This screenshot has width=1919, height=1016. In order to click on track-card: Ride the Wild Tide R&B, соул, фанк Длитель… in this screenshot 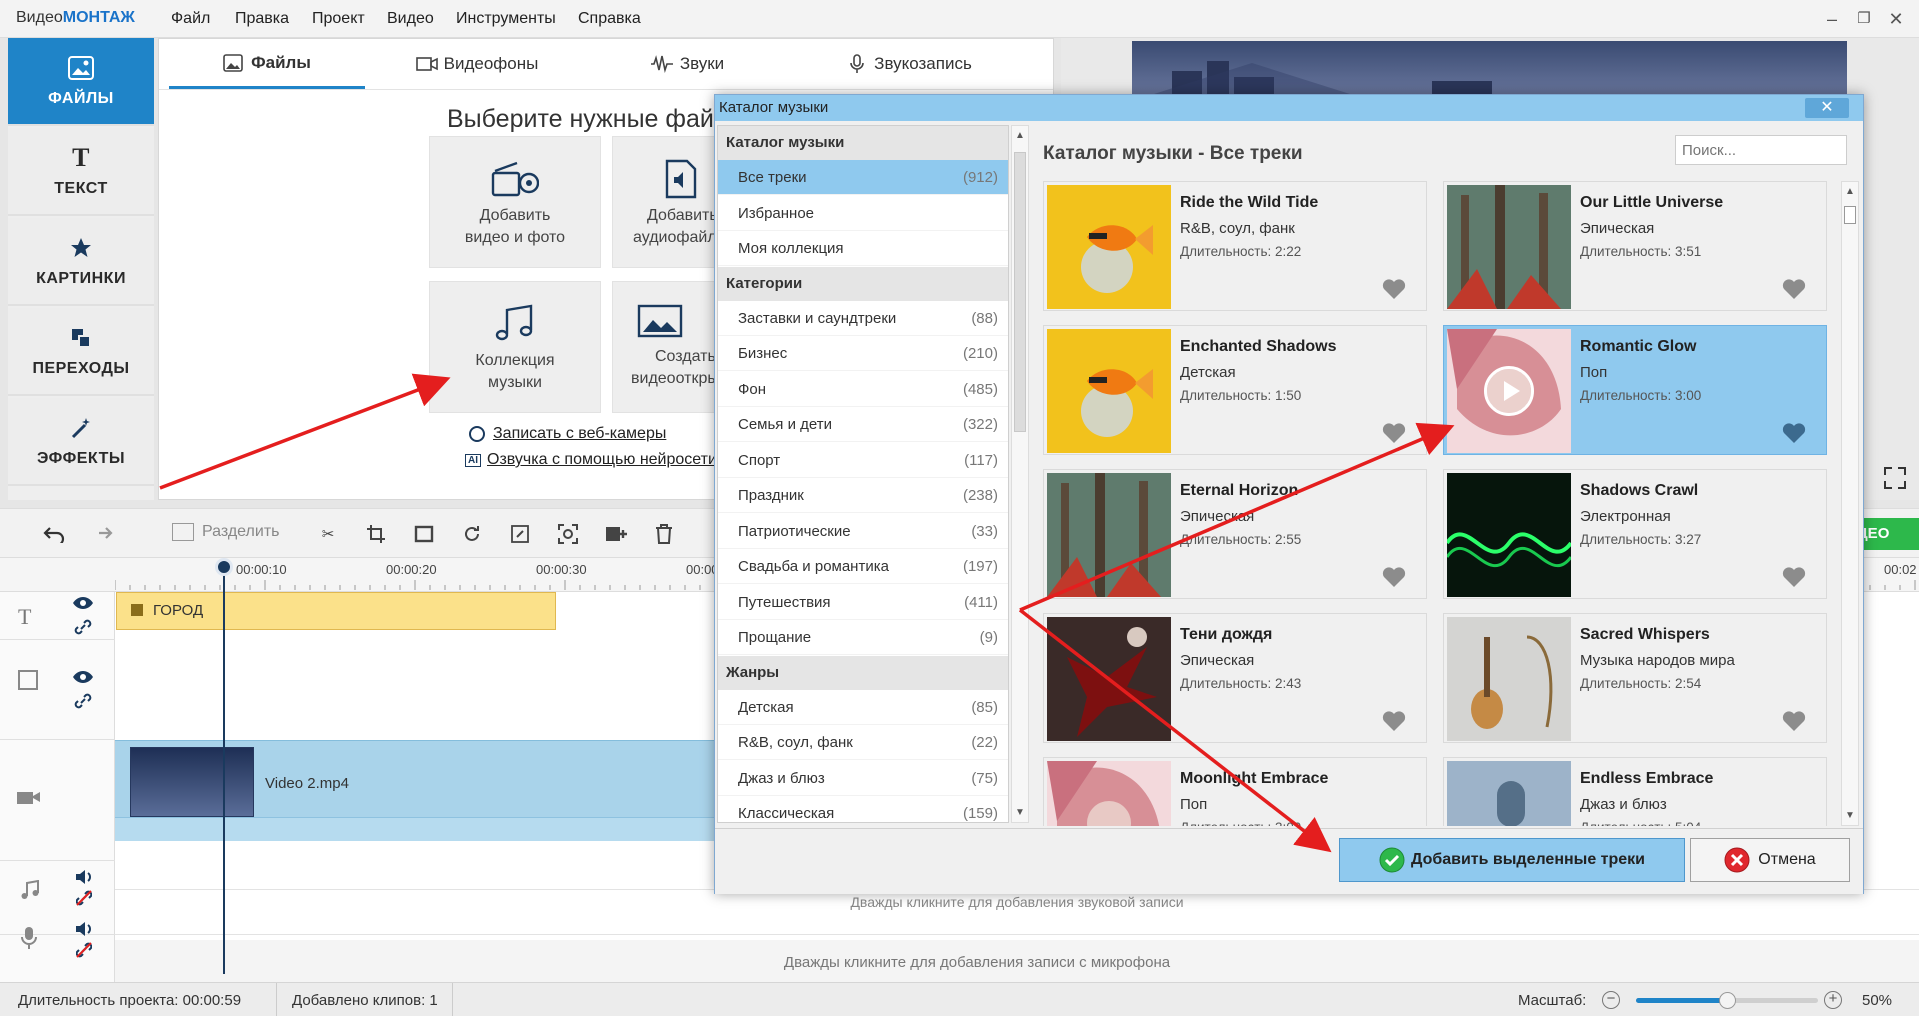, I will do `click(1235, 246)`.